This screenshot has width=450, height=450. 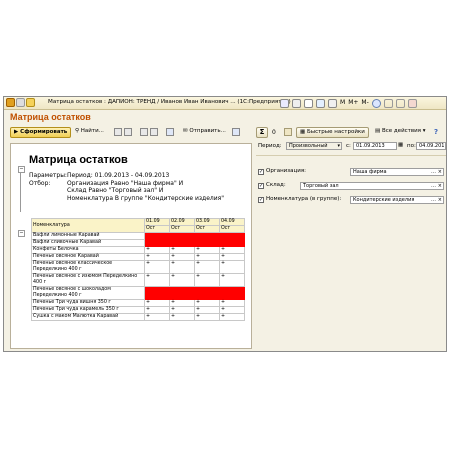 What do you see at coordinates (397, 172) in the screenshot?
I see `filter-org-input: Наша фирма … ×` at bounding box center [397, 172].